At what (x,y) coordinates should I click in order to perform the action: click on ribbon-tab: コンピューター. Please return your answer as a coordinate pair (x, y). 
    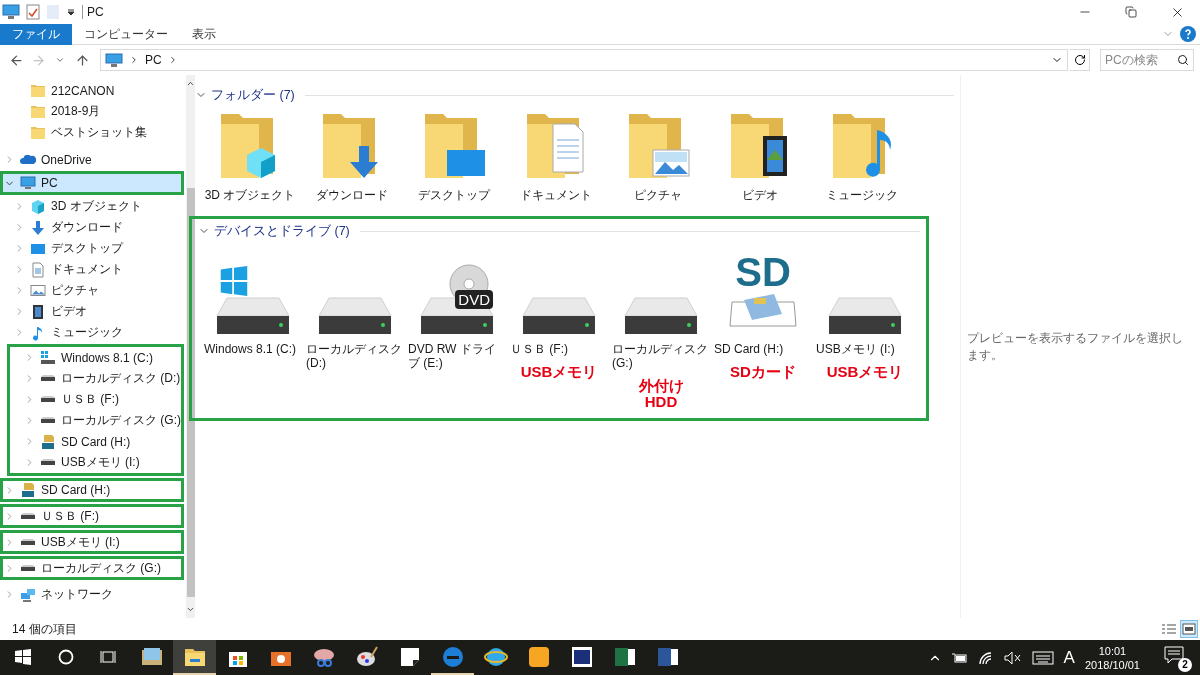
    Looking at the image, I should click on (126, 34).